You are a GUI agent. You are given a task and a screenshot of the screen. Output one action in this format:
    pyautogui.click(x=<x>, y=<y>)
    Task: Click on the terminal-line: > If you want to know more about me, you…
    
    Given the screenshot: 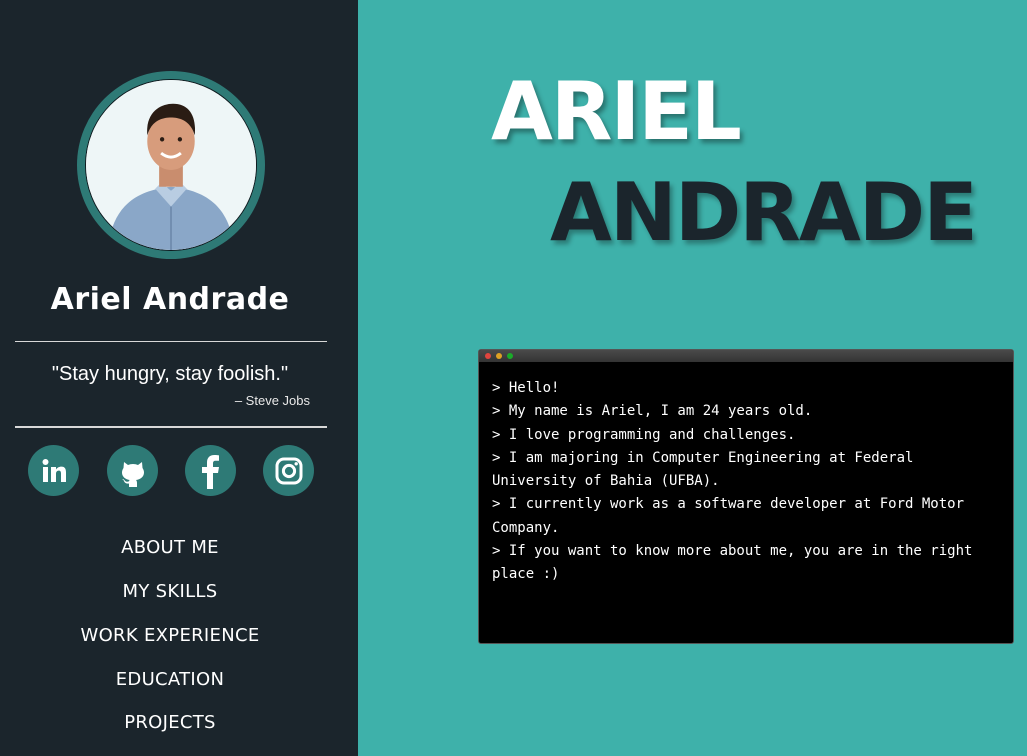 What is the action you would take?
    pyautogui.click(x=736, y=563)
    